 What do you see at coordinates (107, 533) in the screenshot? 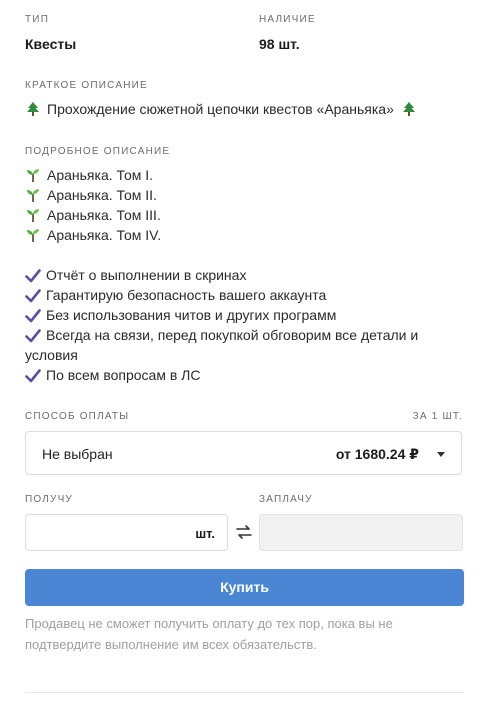
I see `quantity-input` at bounding box center [107, 533].